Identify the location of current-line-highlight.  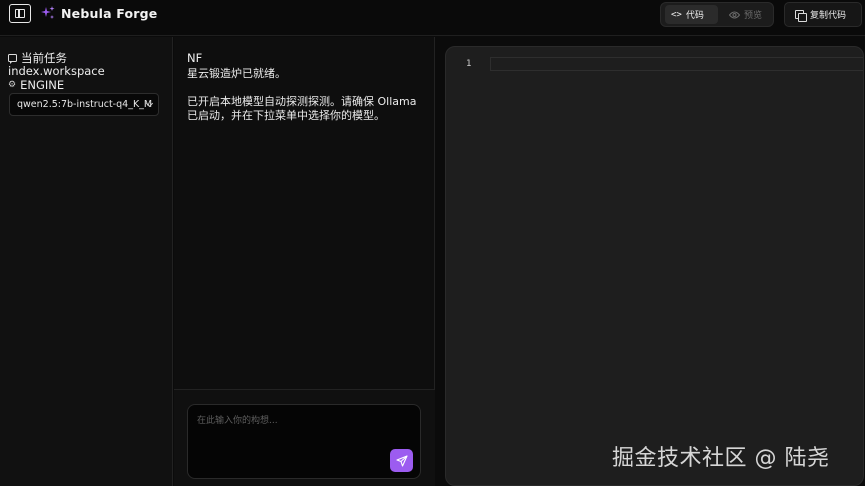
(676, 64).